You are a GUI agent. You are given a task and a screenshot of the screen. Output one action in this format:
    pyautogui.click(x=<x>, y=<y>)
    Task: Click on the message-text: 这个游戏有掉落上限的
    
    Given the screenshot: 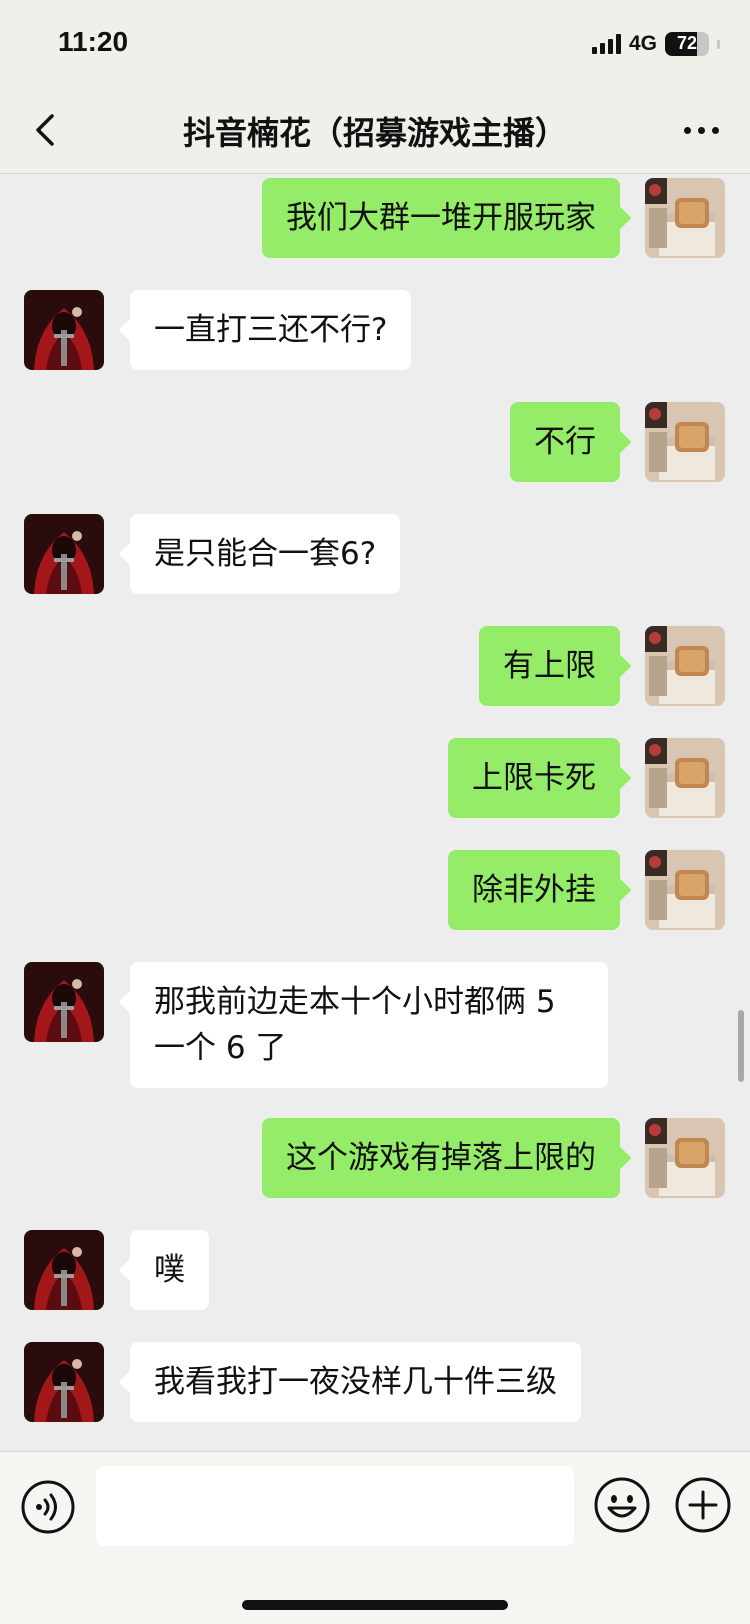 What is the action you would take?
    pyautogui.click(x=441, y=1158)
    